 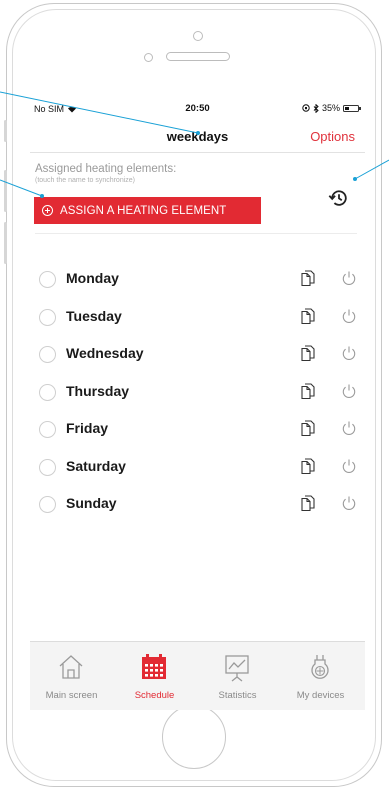 What do you see at coordinates (197, 503) in the screenshot?
I see `day-row: Sunday` at bounding box center [197, 503].